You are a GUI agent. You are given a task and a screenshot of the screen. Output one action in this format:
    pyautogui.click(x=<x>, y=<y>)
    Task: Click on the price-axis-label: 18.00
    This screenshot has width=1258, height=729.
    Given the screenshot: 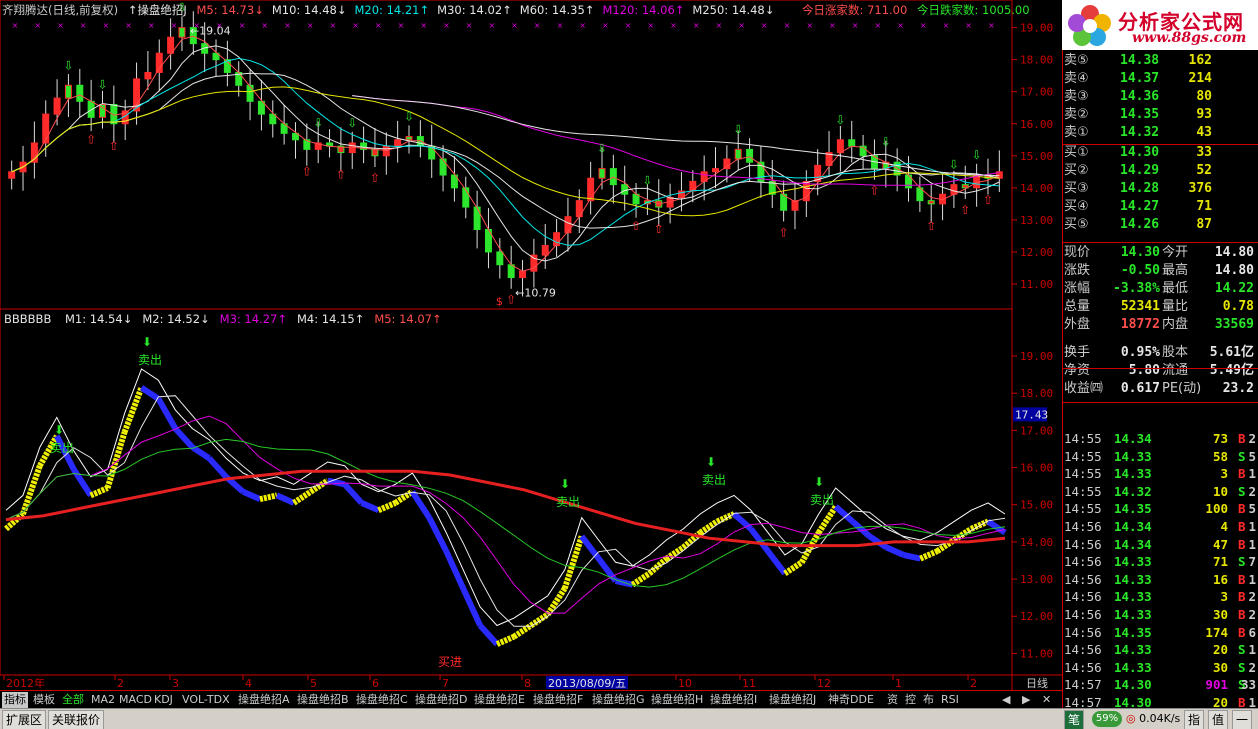 What is the action you would take?
    pyautogui.click(x=1036, y=393)
    